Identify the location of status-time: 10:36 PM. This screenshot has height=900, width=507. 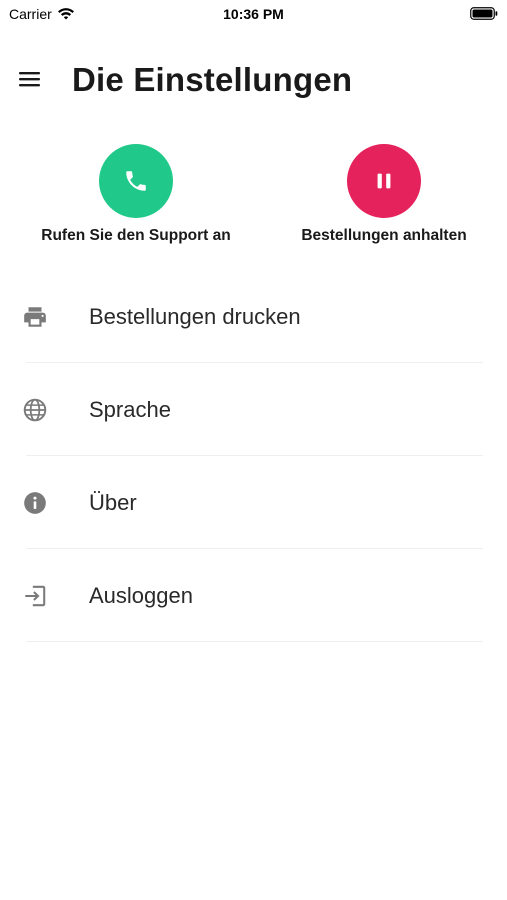
(253, 14).